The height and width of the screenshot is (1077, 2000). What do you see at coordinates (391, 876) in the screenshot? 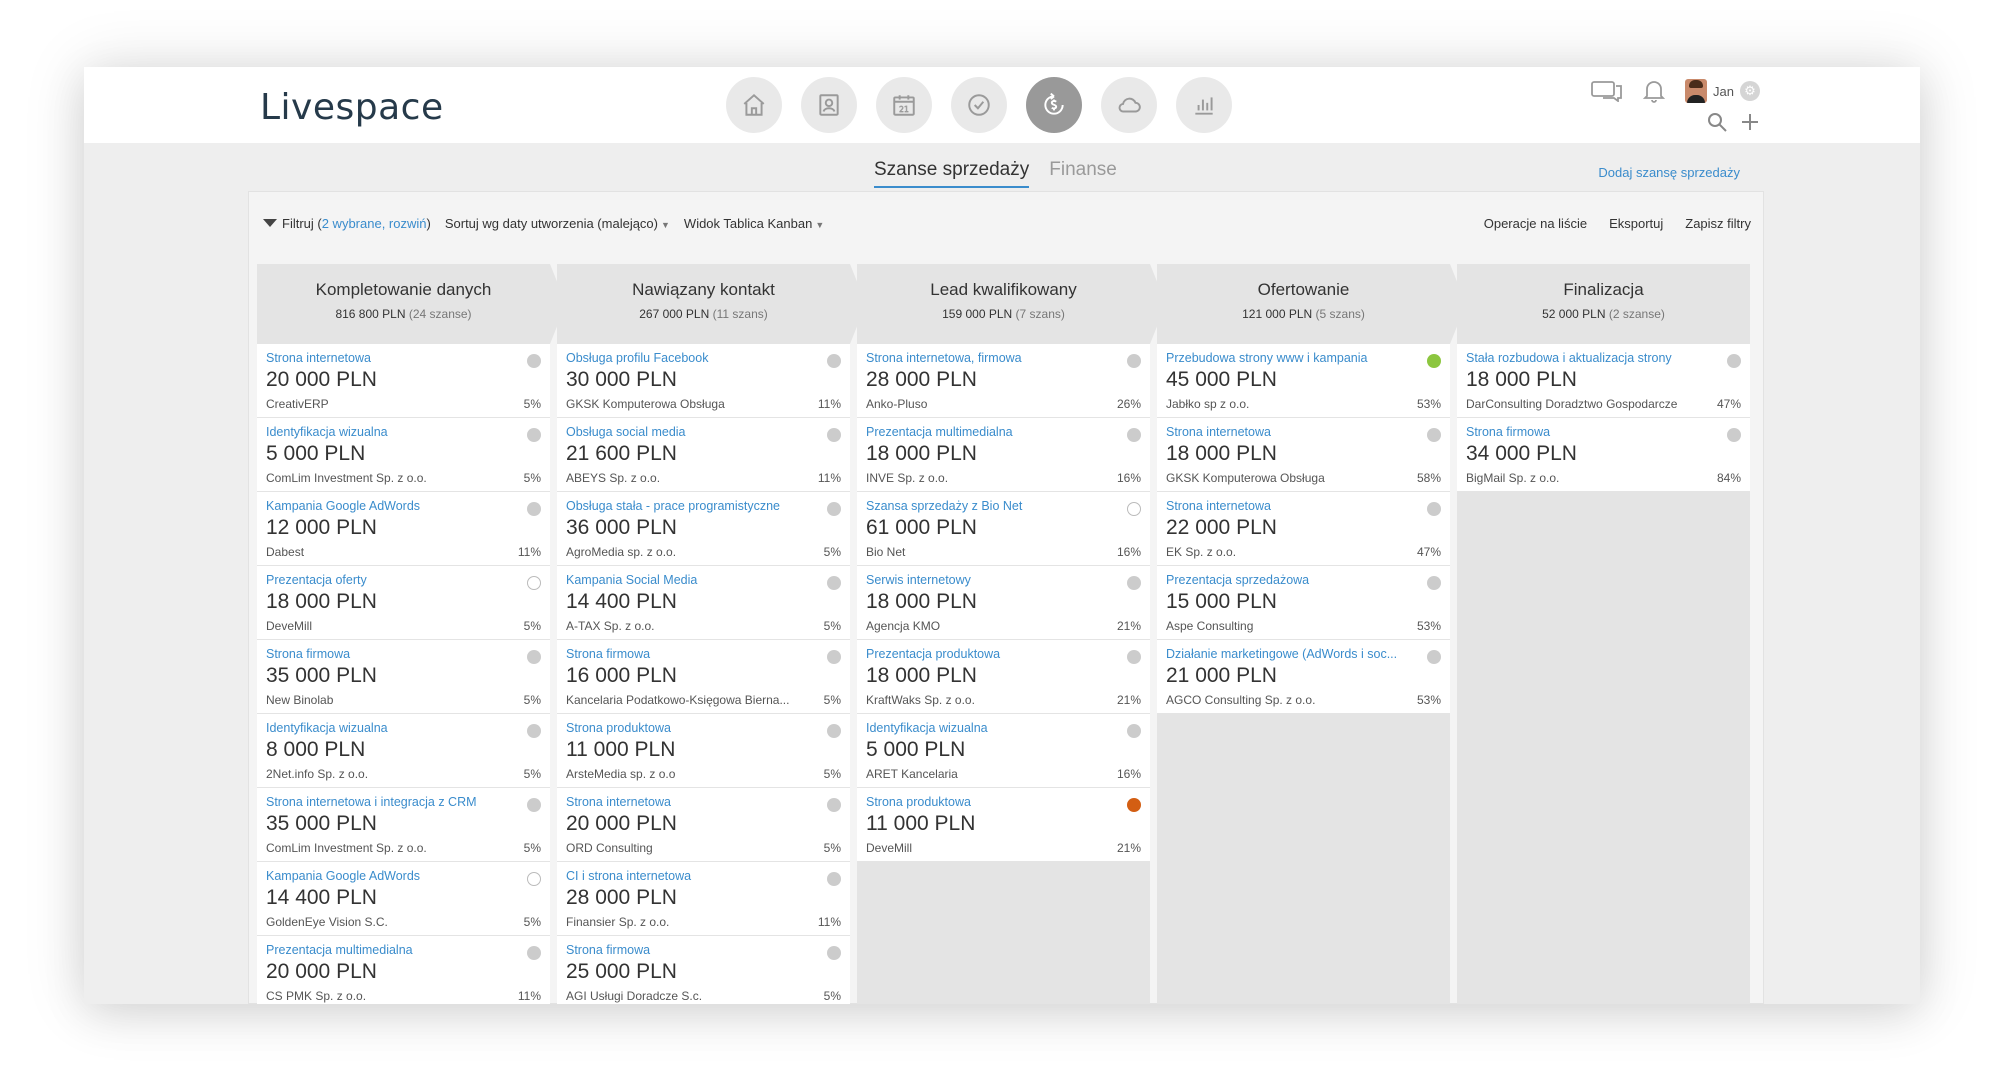
I see `deal-title-link: Kampania Google AdWords` at bounding box center [391, 876].